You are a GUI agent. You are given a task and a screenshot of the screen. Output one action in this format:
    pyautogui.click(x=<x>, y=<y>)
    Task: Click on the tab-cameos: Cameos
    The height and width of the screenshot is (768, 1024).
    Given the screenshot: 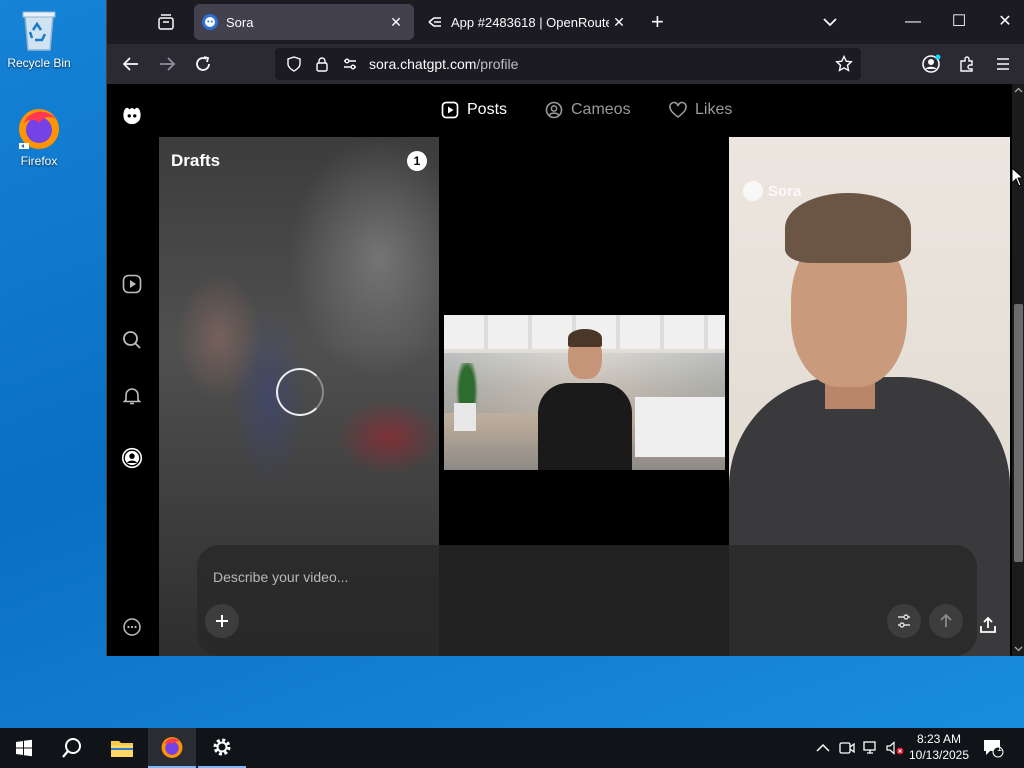 What is the action you would take?
    pyautogui.click(x=588, y=110)
    